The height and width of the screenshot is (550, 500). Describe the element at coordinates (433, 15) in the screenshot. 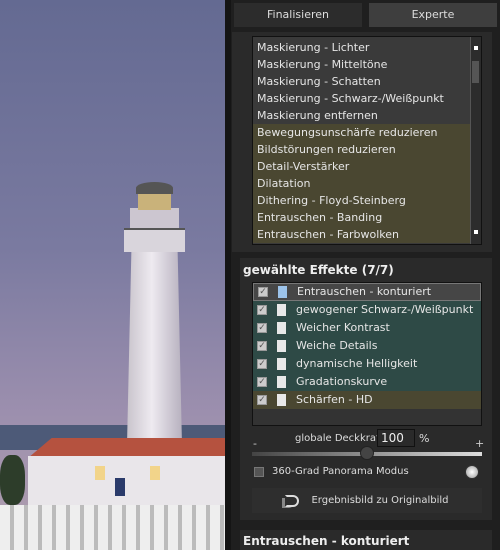

I see `tab-experte: Experte` at that location.